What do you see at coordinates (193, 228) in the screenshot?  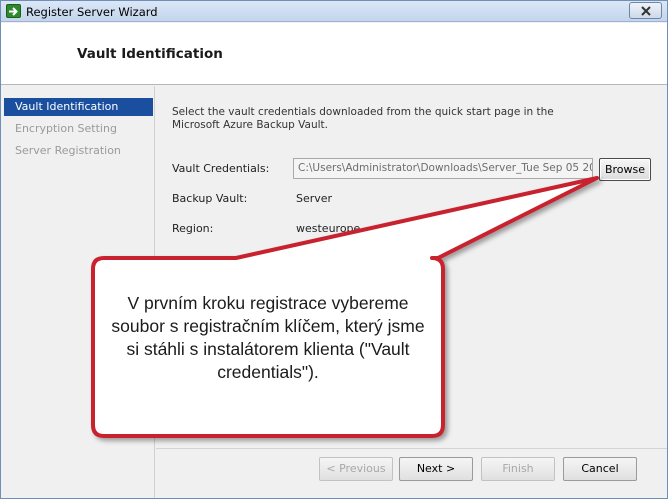 I see `region-label: Region:` at bounding box center [193, 228].